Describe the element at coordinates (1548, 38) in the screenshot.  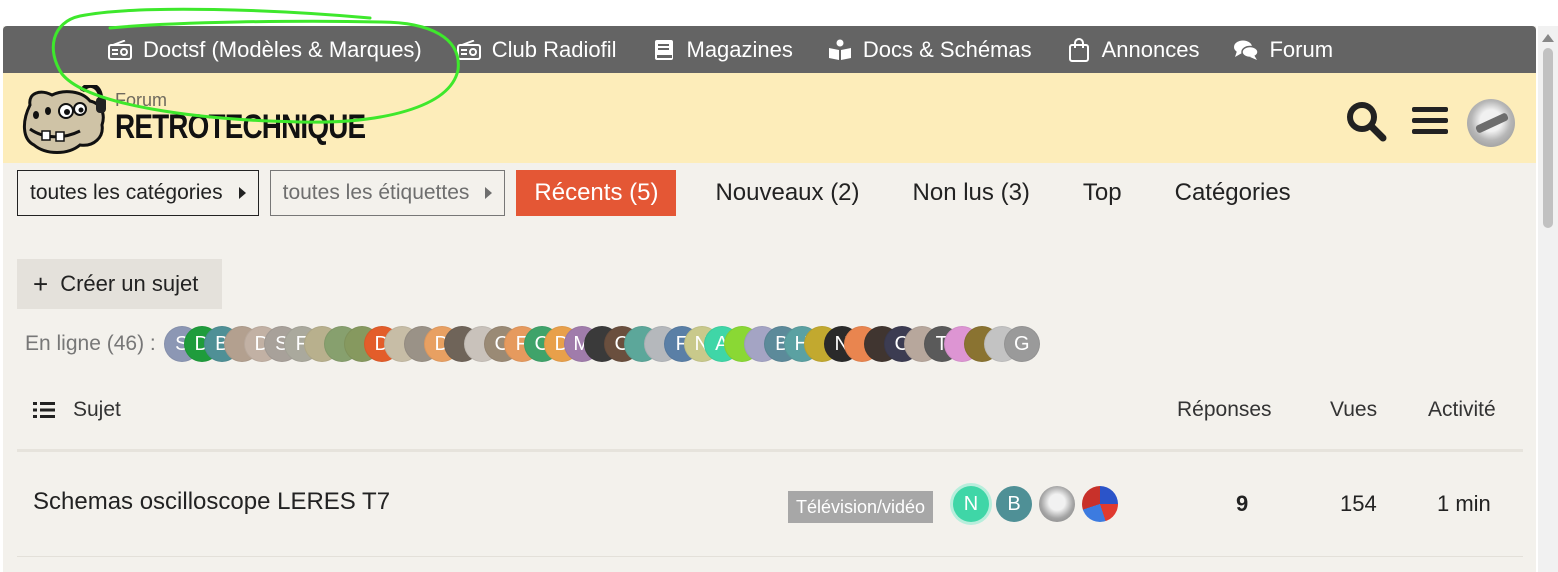
I see `scroll-up-arrow-icon` at that location.